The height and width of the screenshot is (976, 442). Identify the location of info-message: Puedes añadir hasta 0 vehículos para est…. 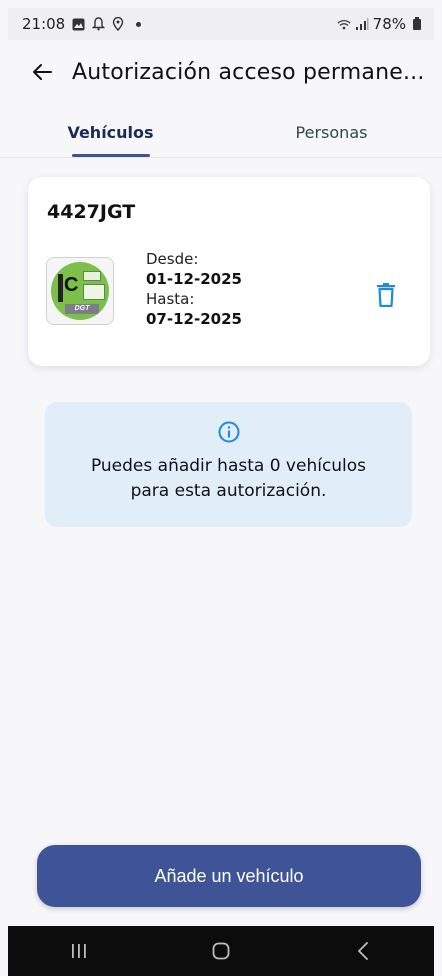
(228, 478).